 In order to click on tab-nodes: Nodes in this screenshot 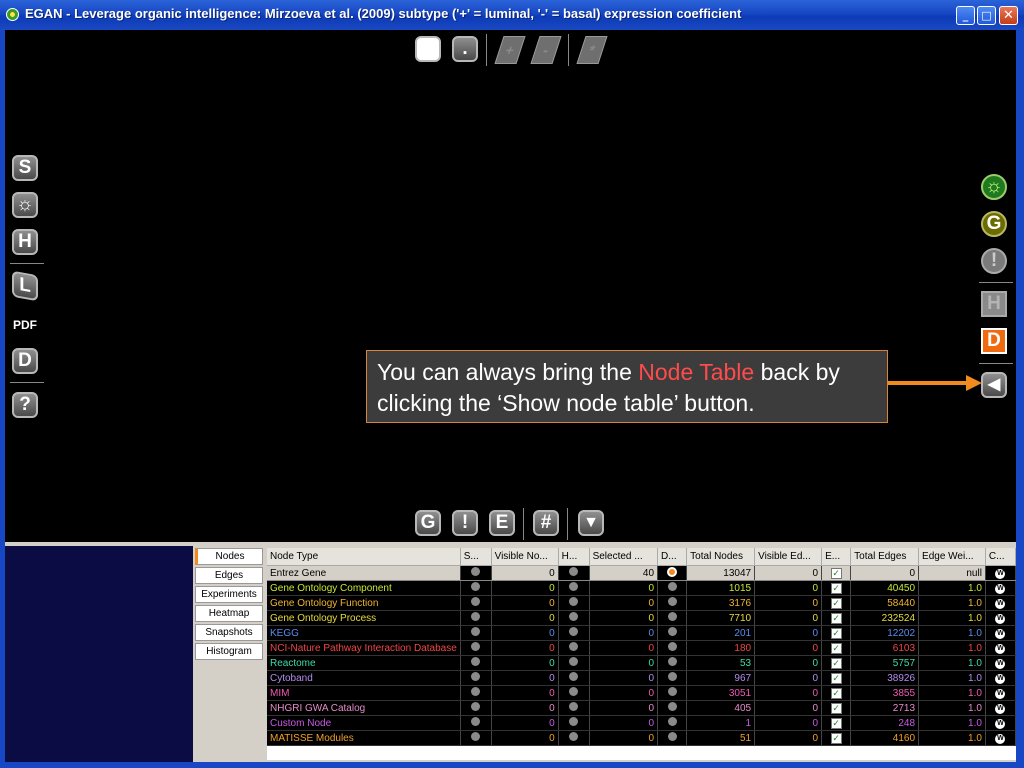, I will do `click(229, 556)`.